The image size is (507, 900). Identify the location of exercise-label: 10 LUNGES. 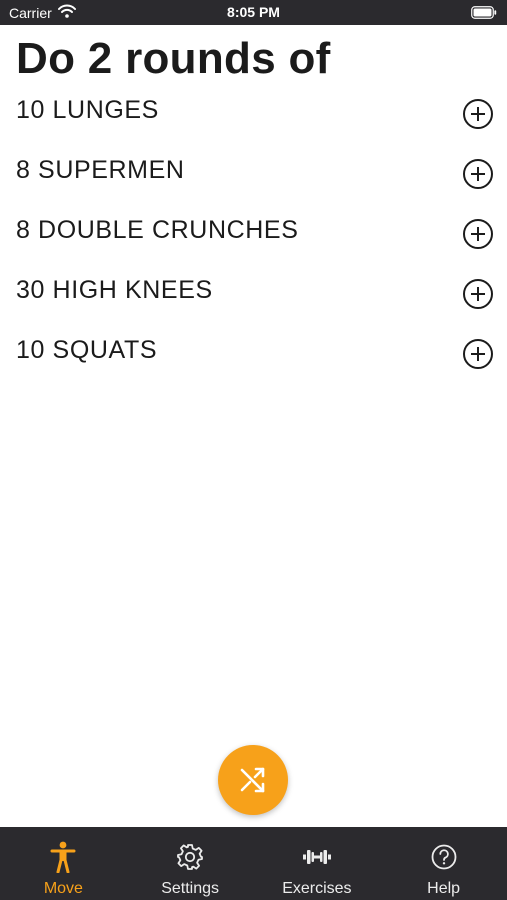
(87, 110).